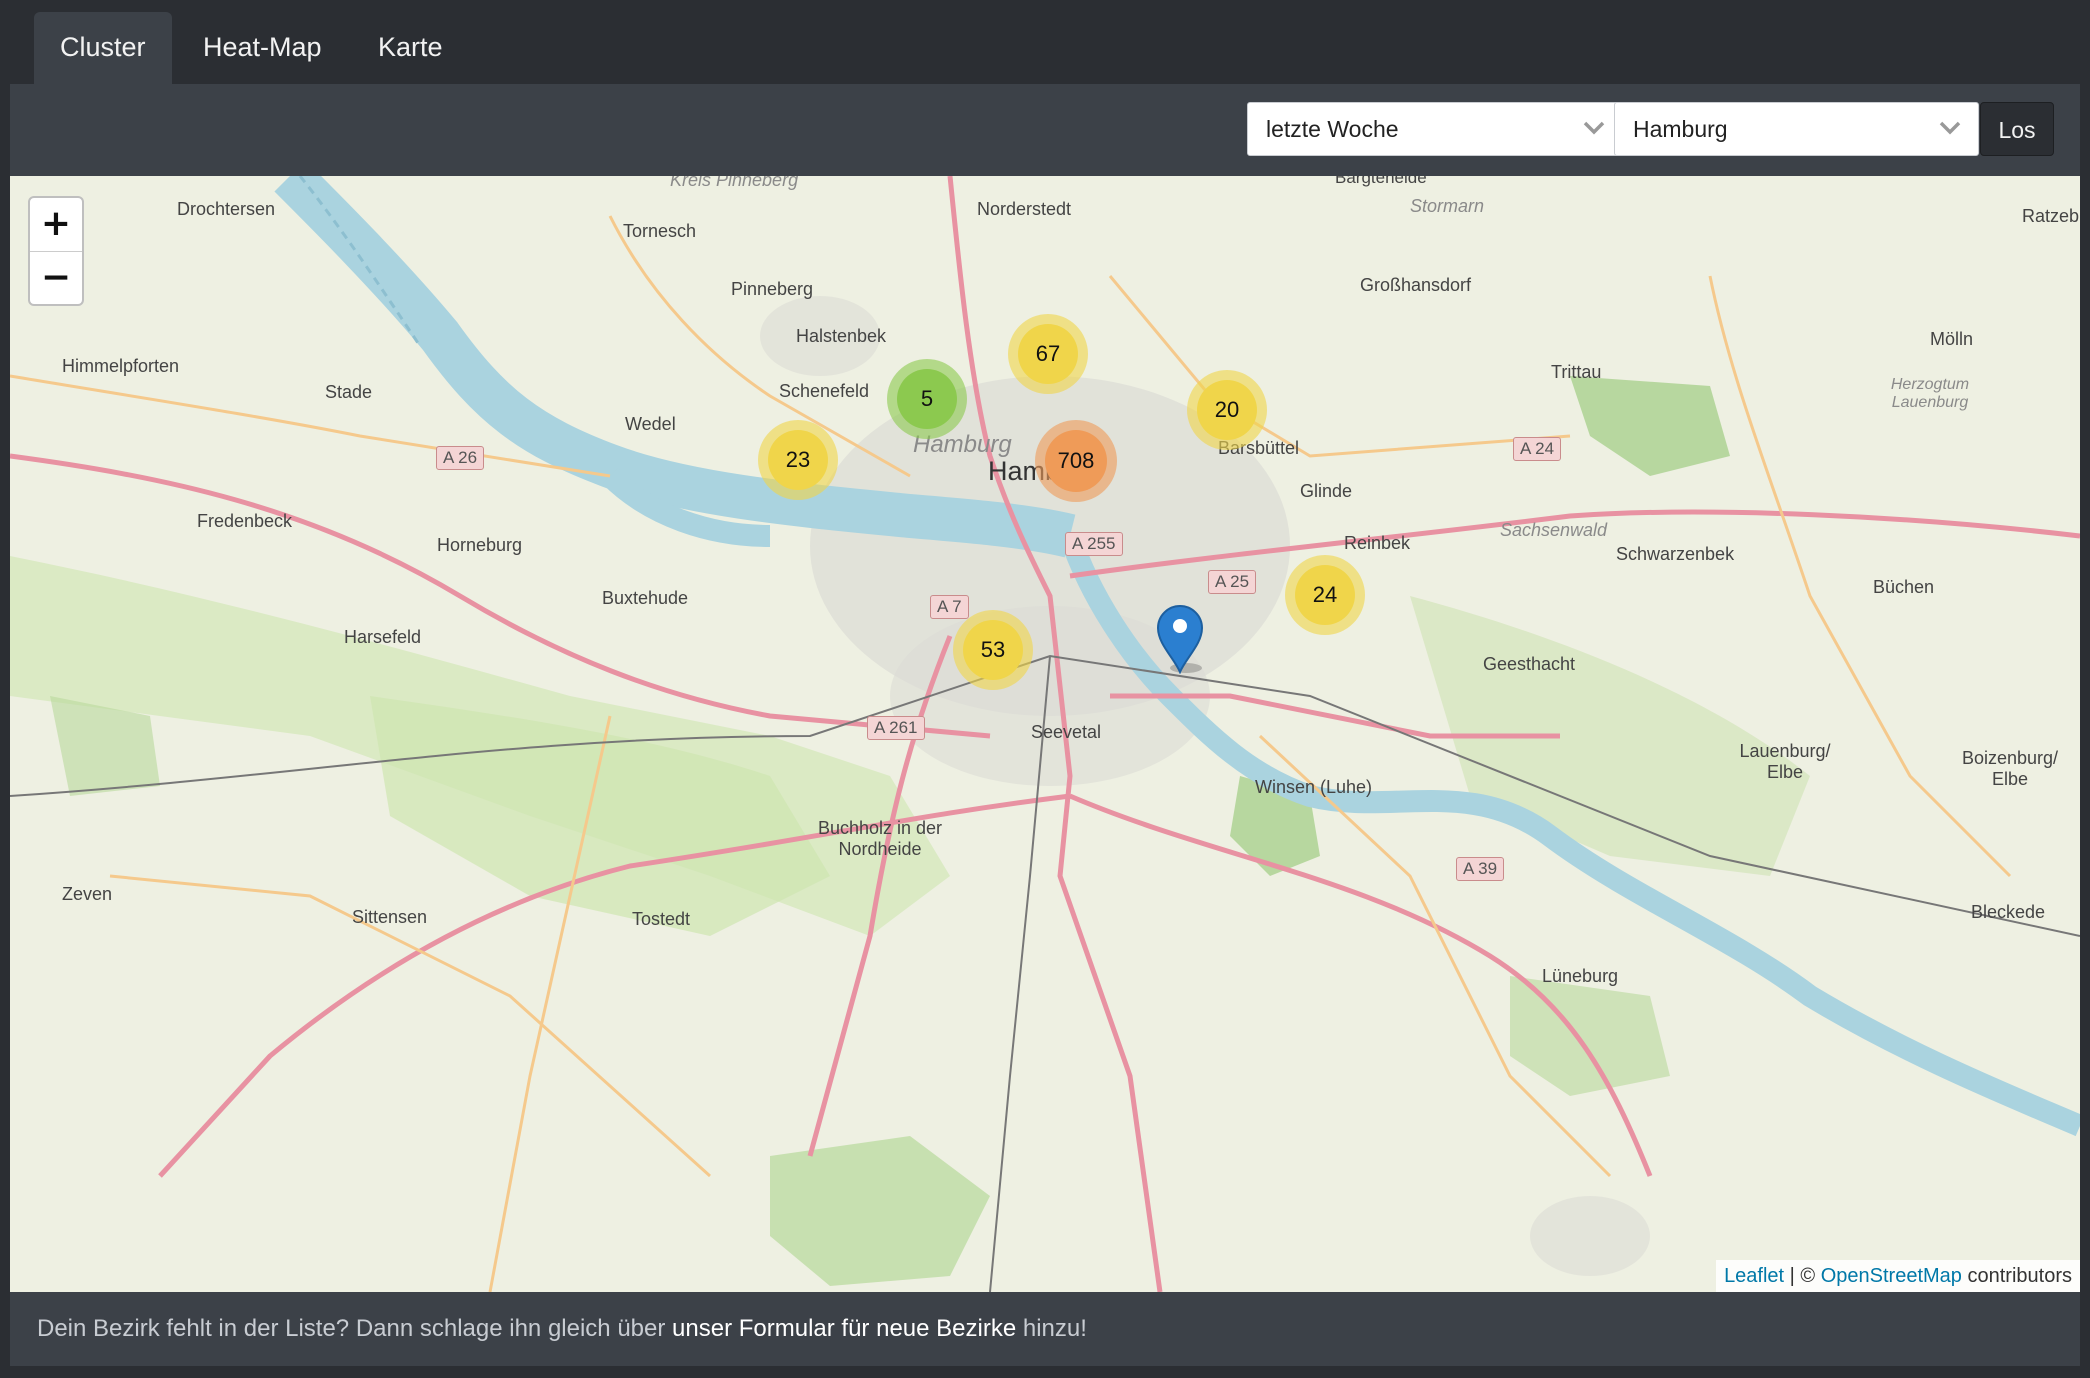 The height and width of the screenshot is (1378, 2090). I want to click on cluster-marker: 53, so click(993, 650).